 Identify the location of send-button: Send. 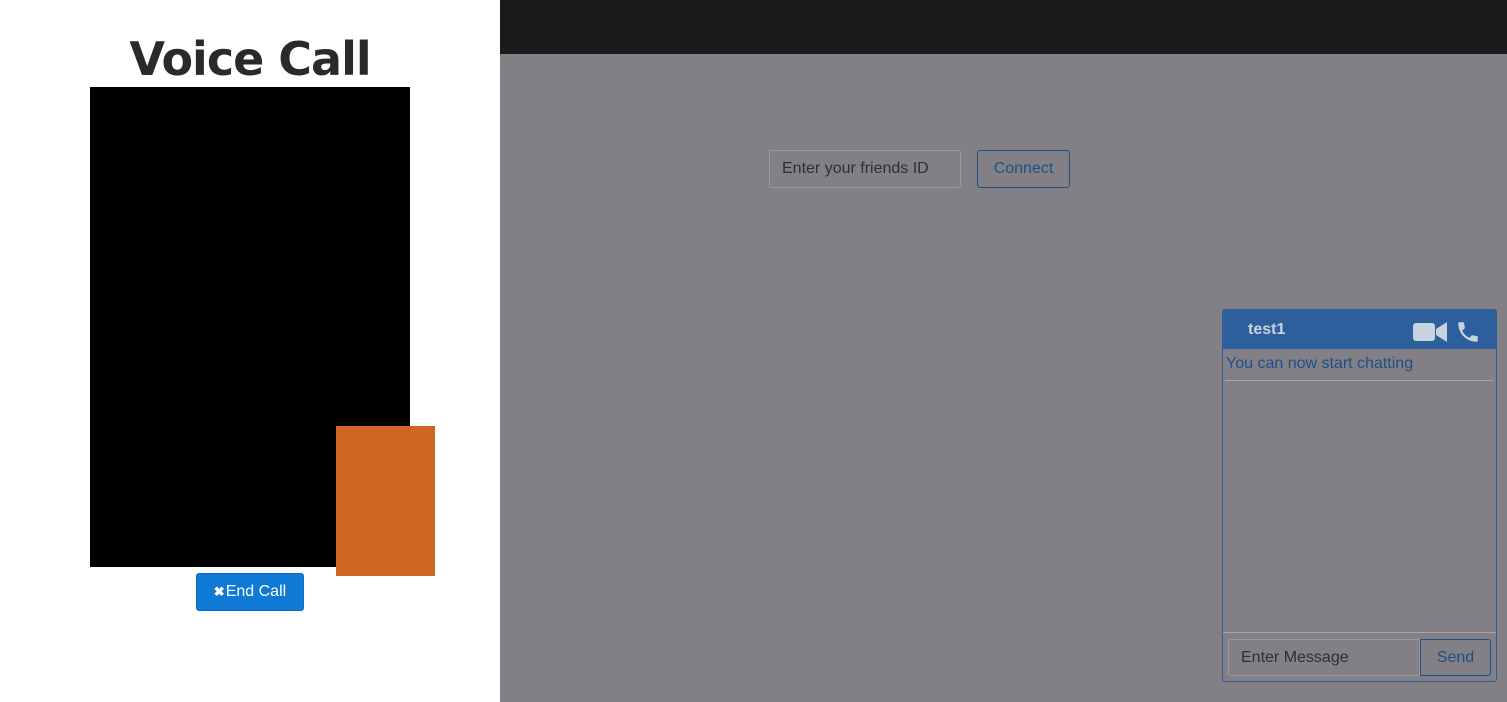
(1455, 657).